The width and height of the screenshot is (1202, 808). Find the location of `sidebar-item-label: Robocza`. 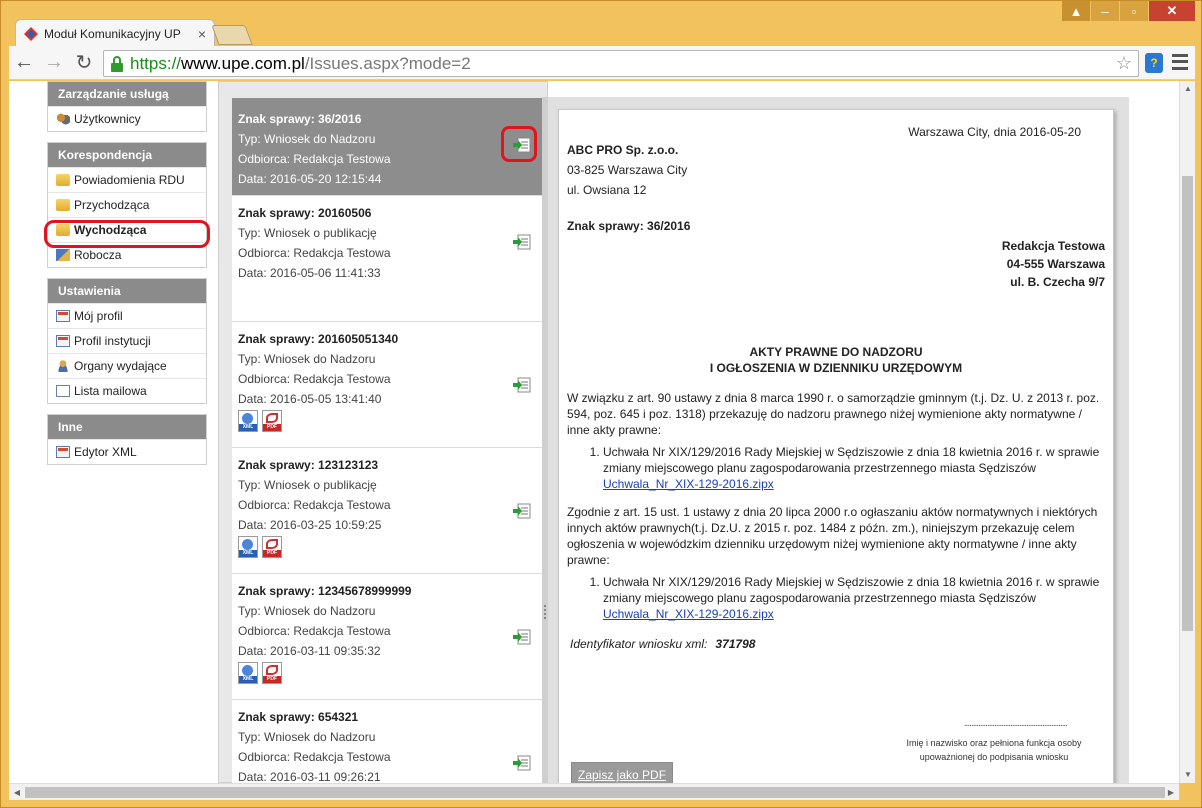

sidebar-item-label: Robocza is located at coordinates (98, 255).